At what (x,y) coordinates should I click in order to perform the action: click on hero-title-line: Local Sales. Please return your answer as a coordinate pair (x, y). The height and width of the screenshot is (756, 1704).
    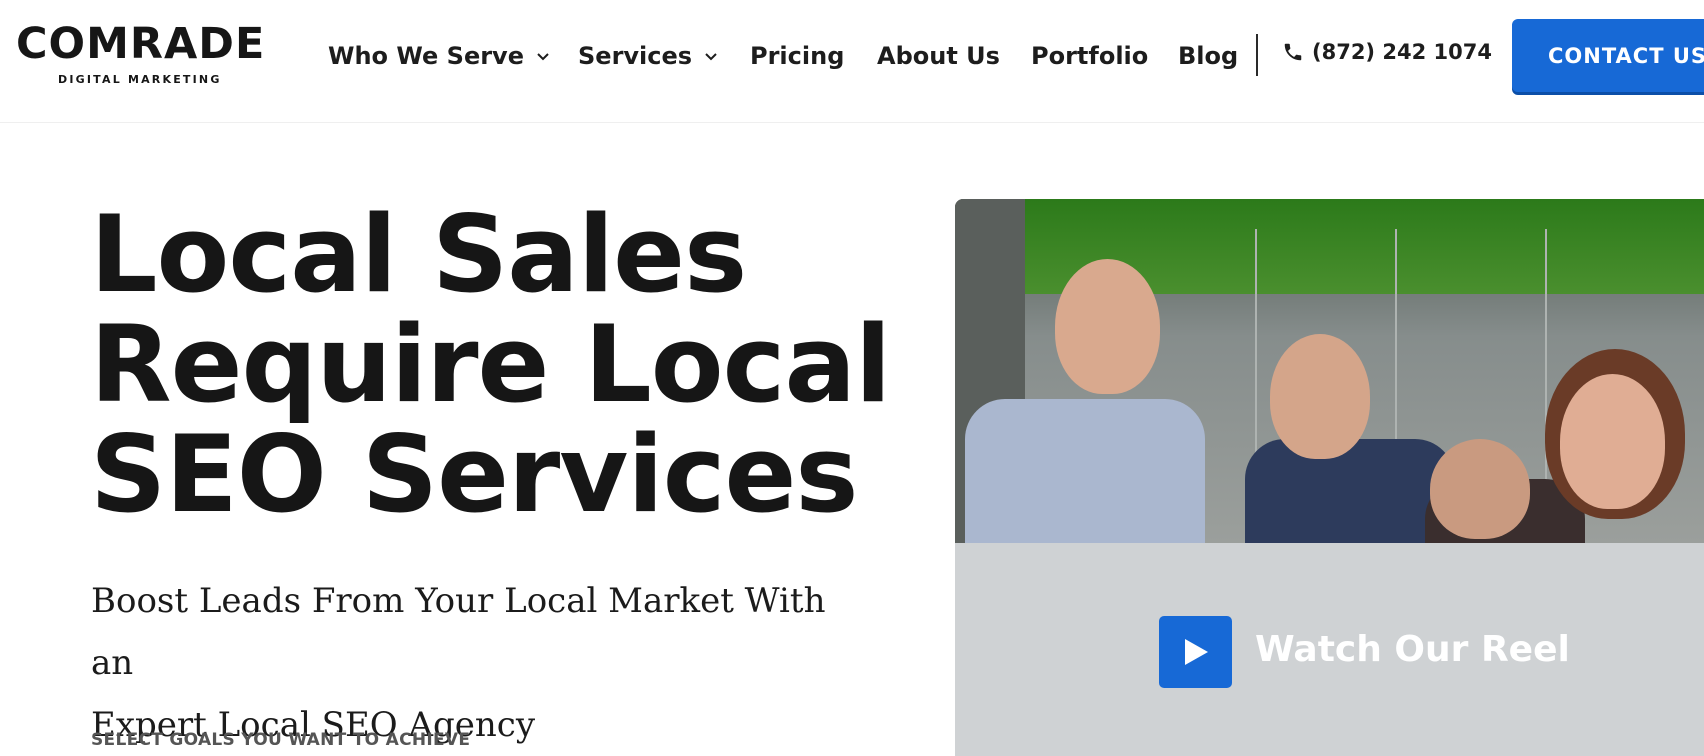
    Looking at the image, I should click on (418, 254).